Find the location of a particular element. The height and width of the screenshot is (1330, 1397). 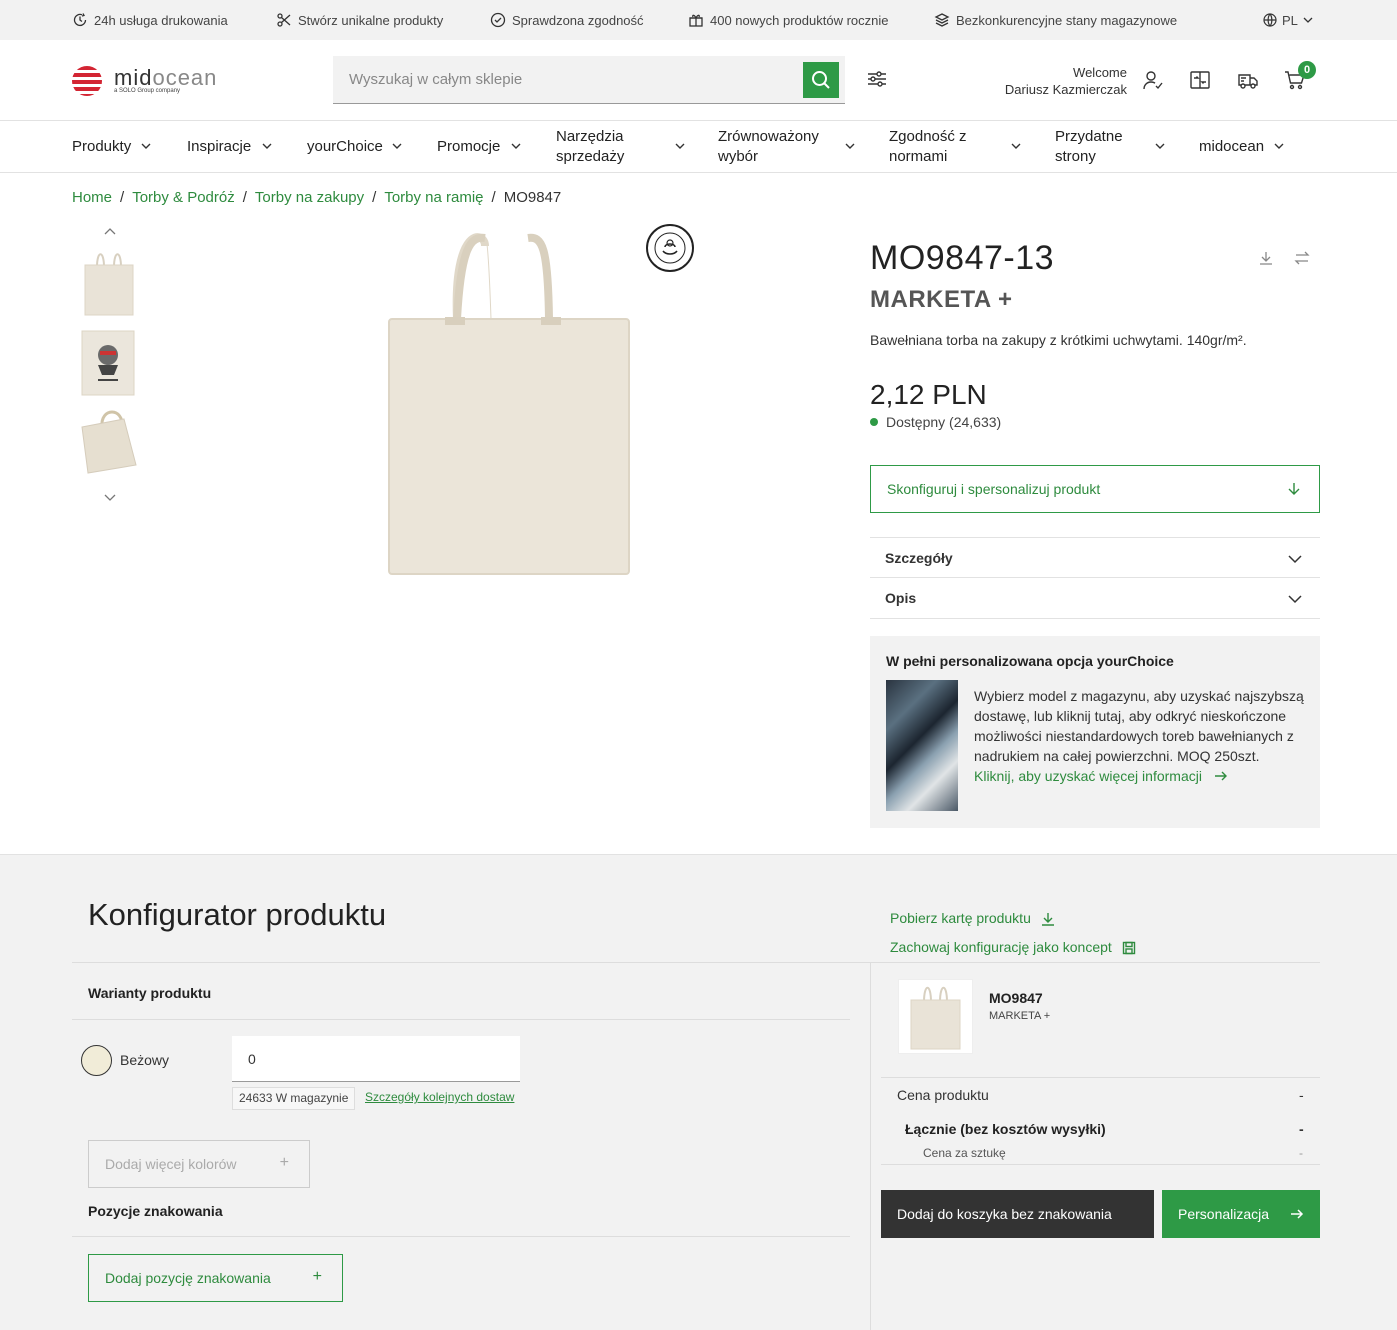

breadcrumb-subsubcategory: Torby na ramię is located at coordinates (433, 197).